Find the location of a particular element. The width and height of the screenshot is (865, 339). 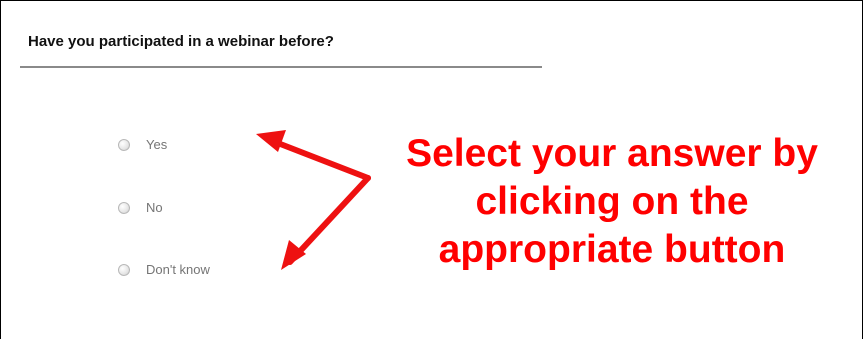

callout-line-3: appropriate button is located at coordinates (612, 249).